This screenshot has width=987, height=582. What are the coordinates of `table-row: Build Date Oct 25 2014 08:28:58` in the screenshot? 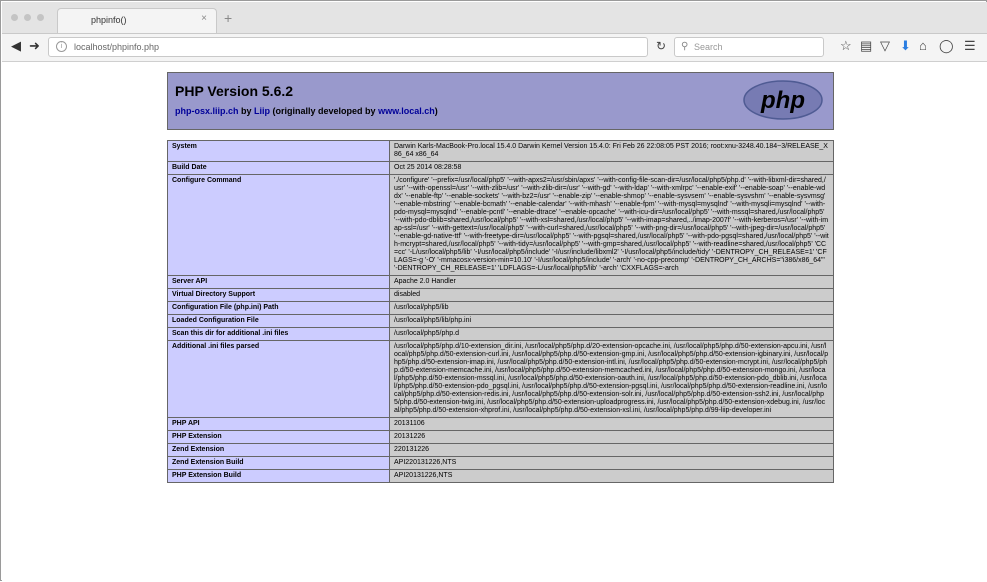 It's located at (500, 168).